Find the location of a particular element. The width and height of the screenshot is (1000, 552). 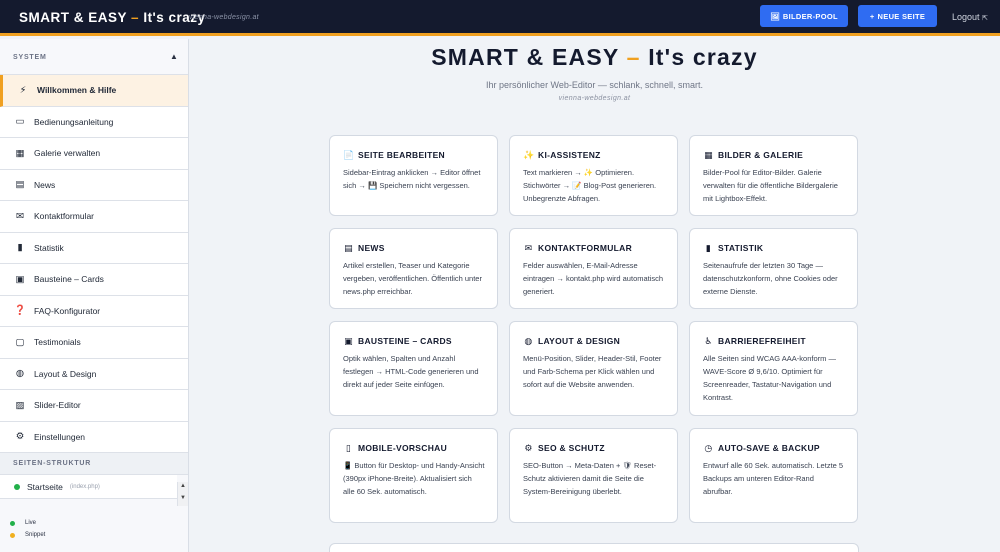

bilder-pool-label: BILDER-POOL is located at coordinates (810, 16).